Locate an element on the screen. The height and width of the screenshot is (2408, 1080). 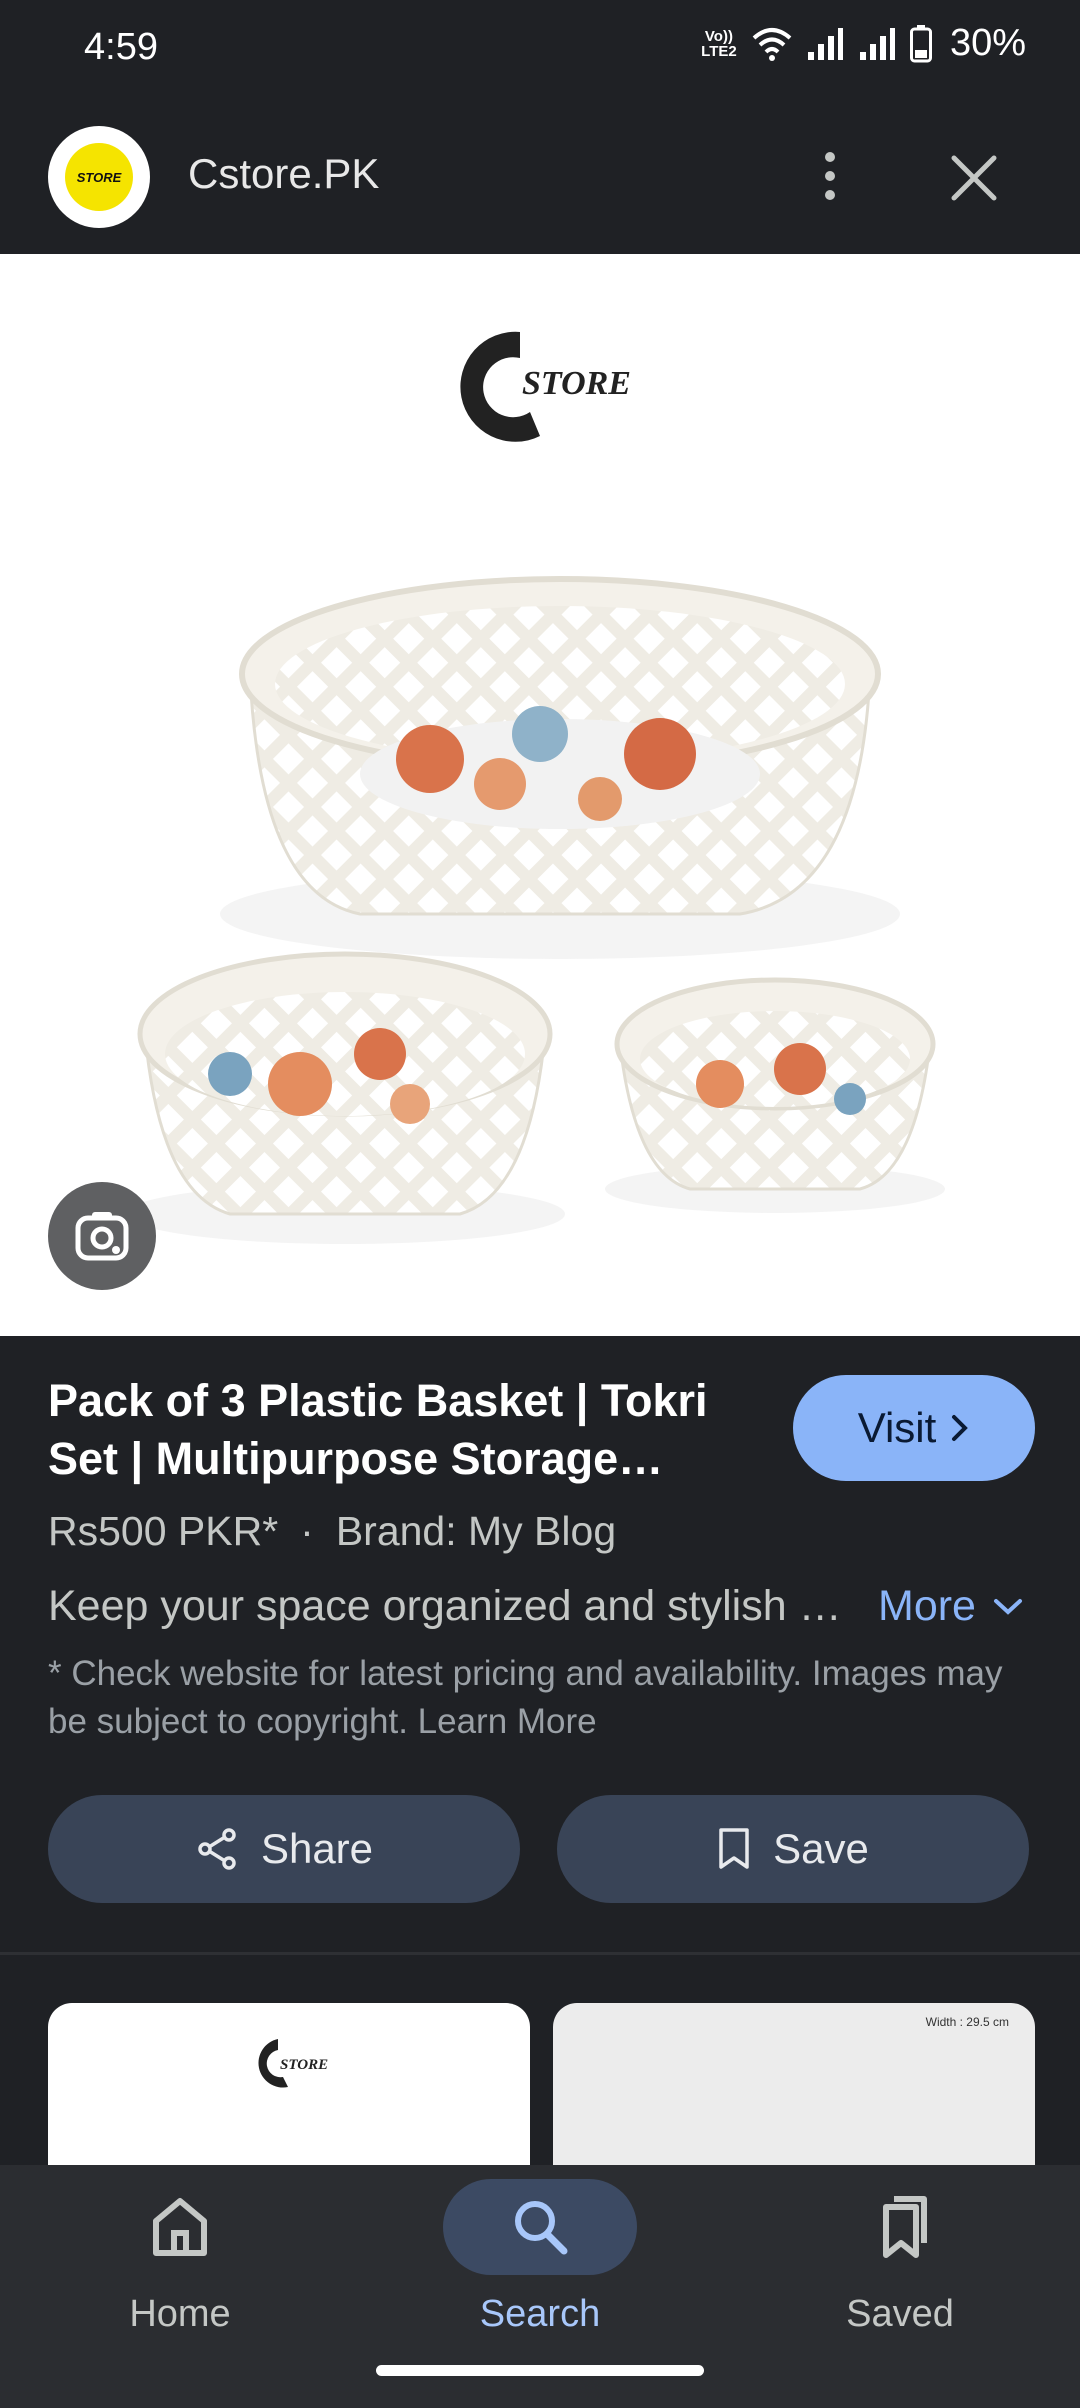
search-icon is located at coordinates (541, 2228).